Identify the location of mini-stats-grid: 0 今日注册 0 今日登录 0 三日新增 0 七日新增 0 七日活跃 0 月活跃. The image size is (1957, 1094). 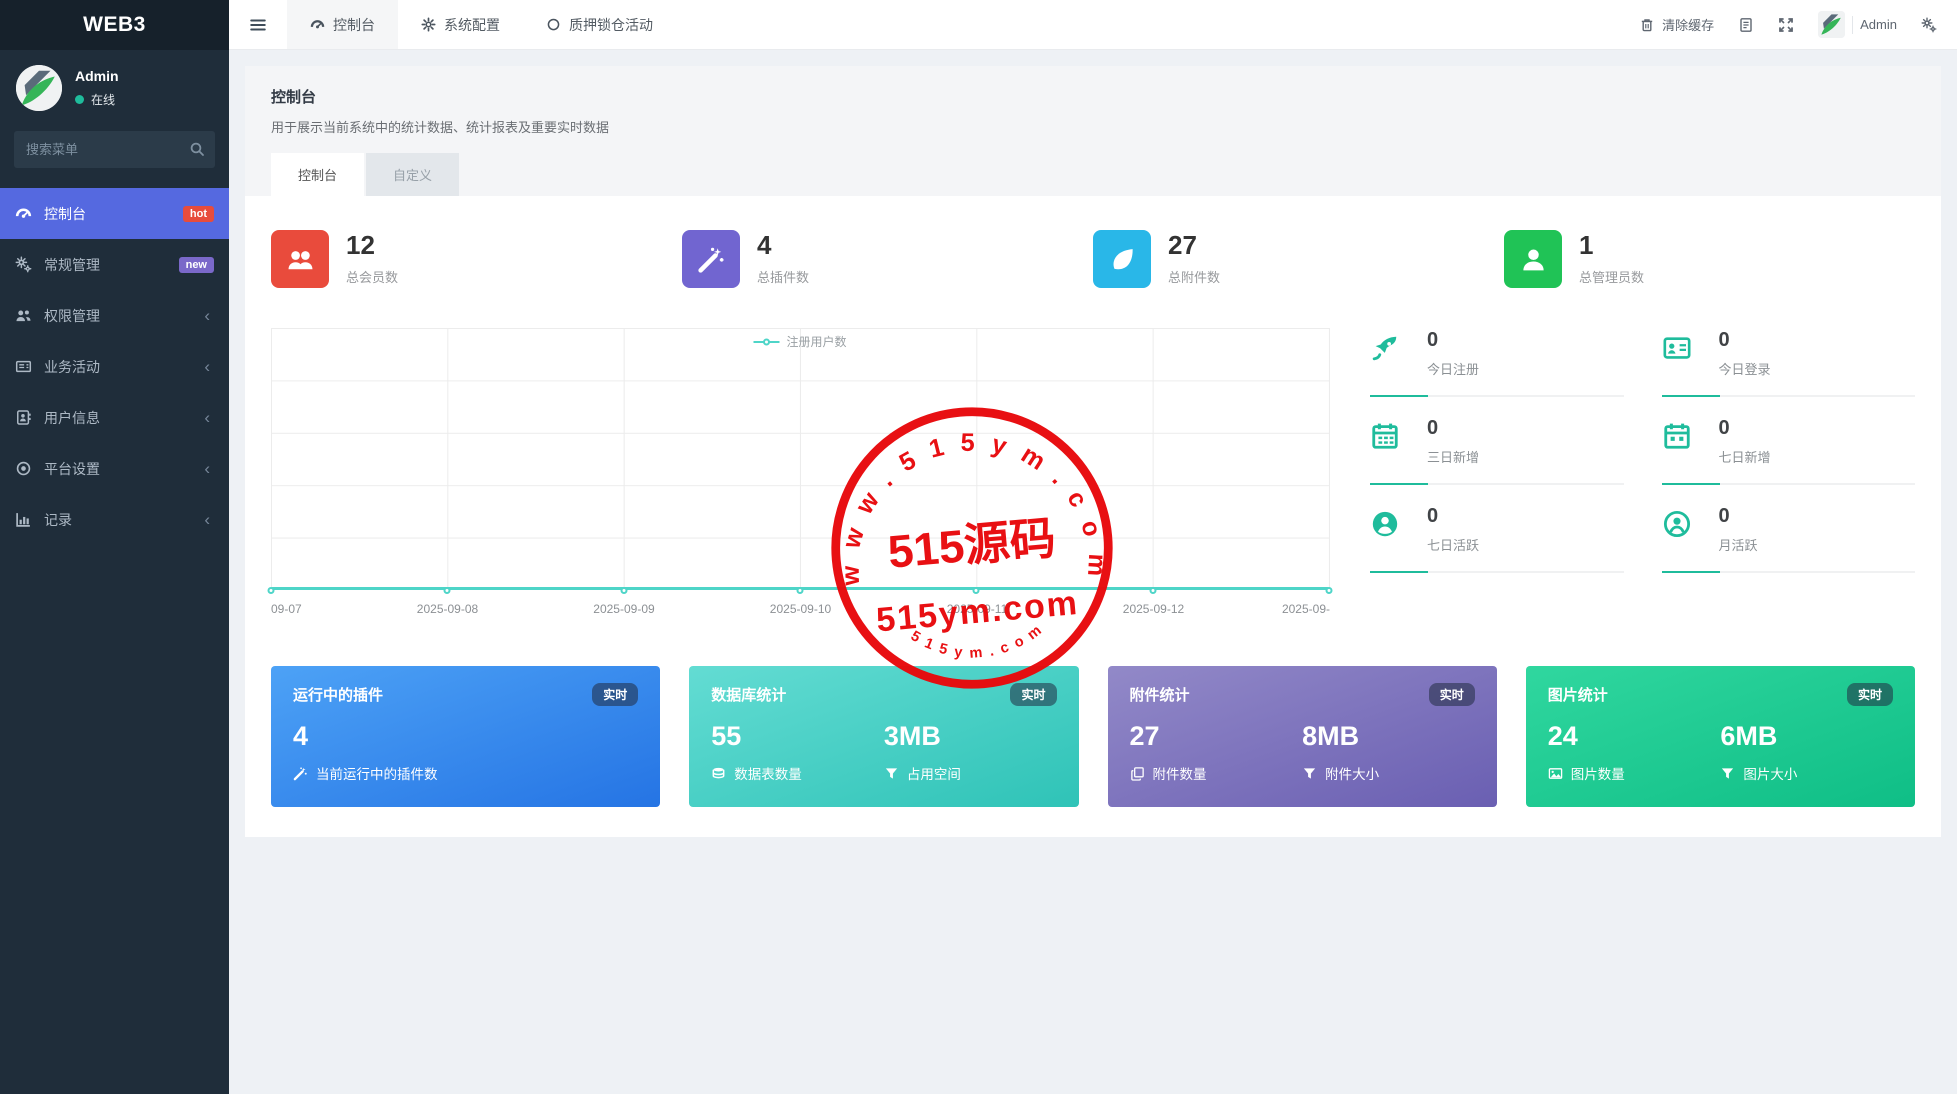
(1642, 474).